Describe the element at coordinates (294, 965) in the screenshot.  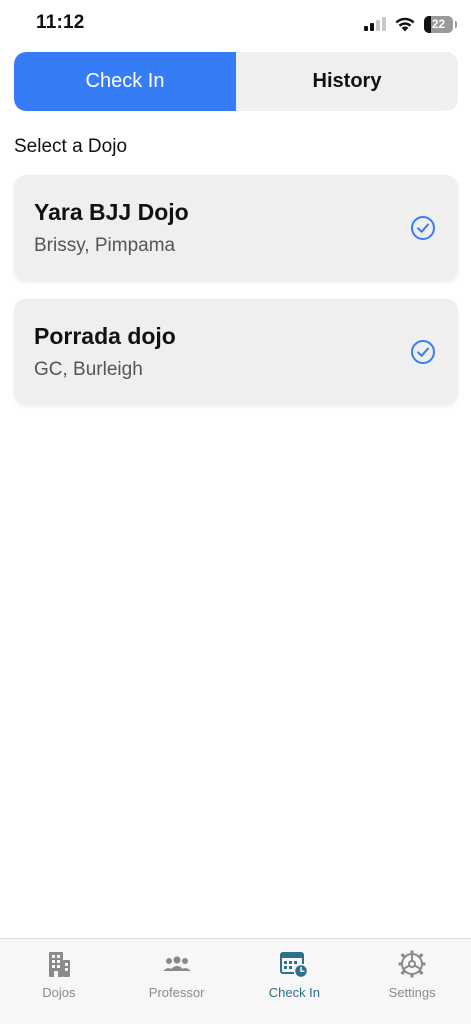
I see `calendar-clock-icon` at that location.